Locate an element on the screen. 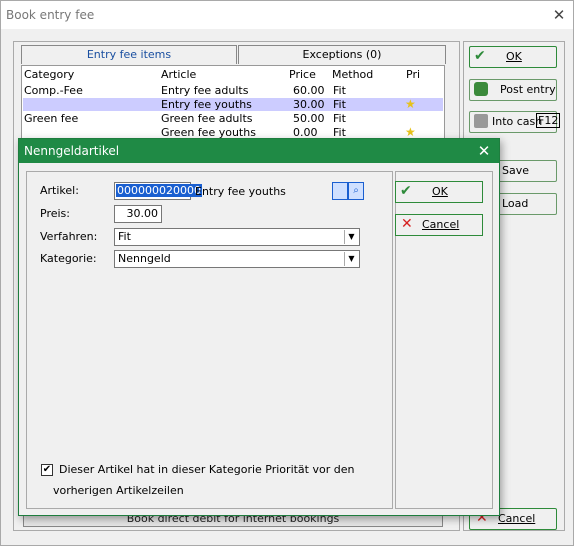 The width and height of the screenshot is (574, 546). into-cash-button: Into cash F12 is located at coordinates (515, 122).